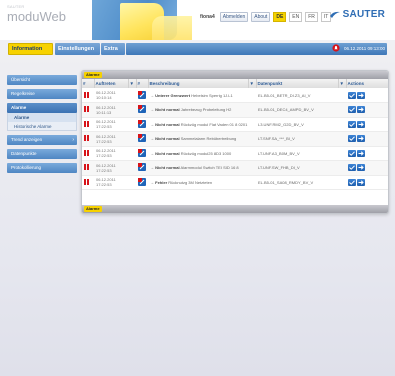  I want to click on sidebar-item-datenpunkte: Datenpunkte, so click(42, 154).